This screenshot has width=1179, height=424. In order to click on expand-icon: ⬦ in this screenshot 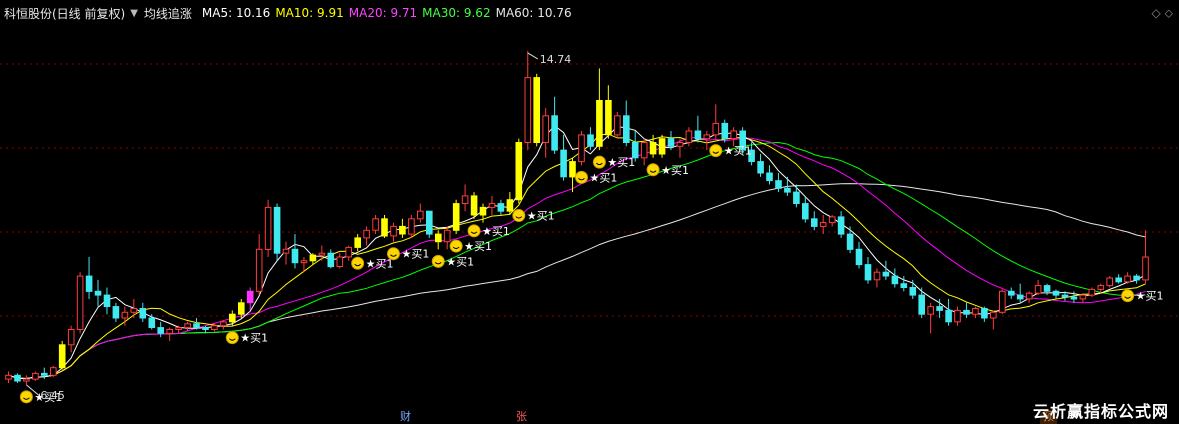, I will do `click(1169, 13)`.